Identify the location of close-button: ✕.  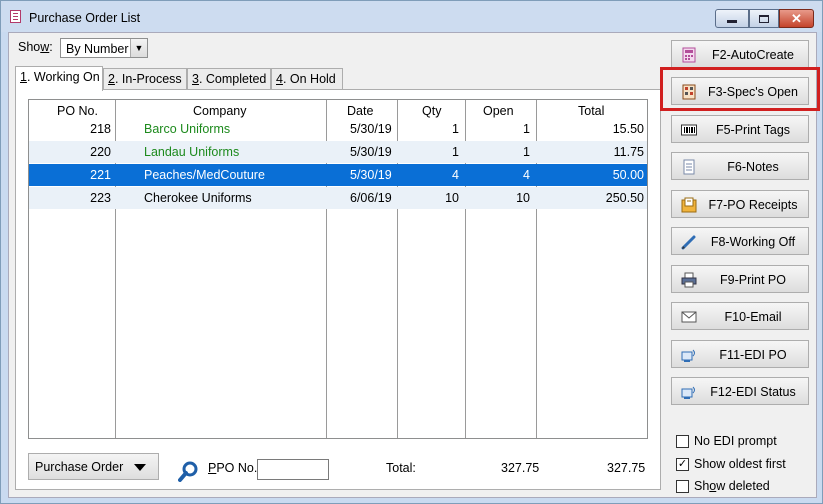
(796, 18).